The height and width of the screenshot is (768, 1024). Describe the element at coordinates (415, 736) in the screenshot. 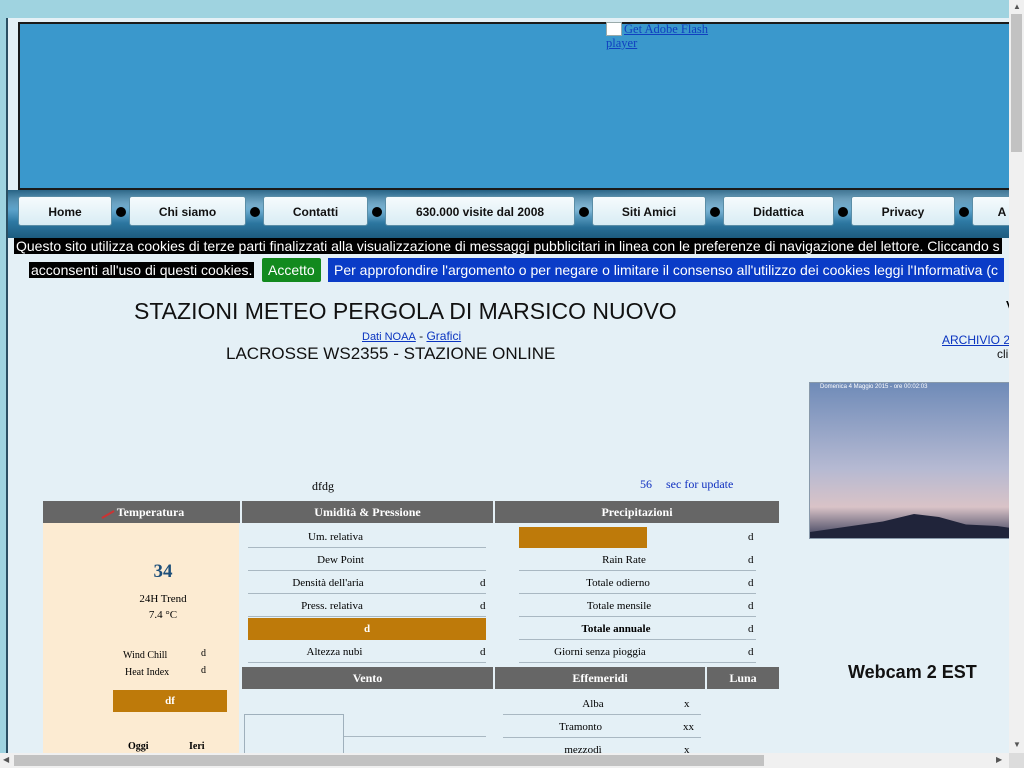

I see `wind-divider` at that location.